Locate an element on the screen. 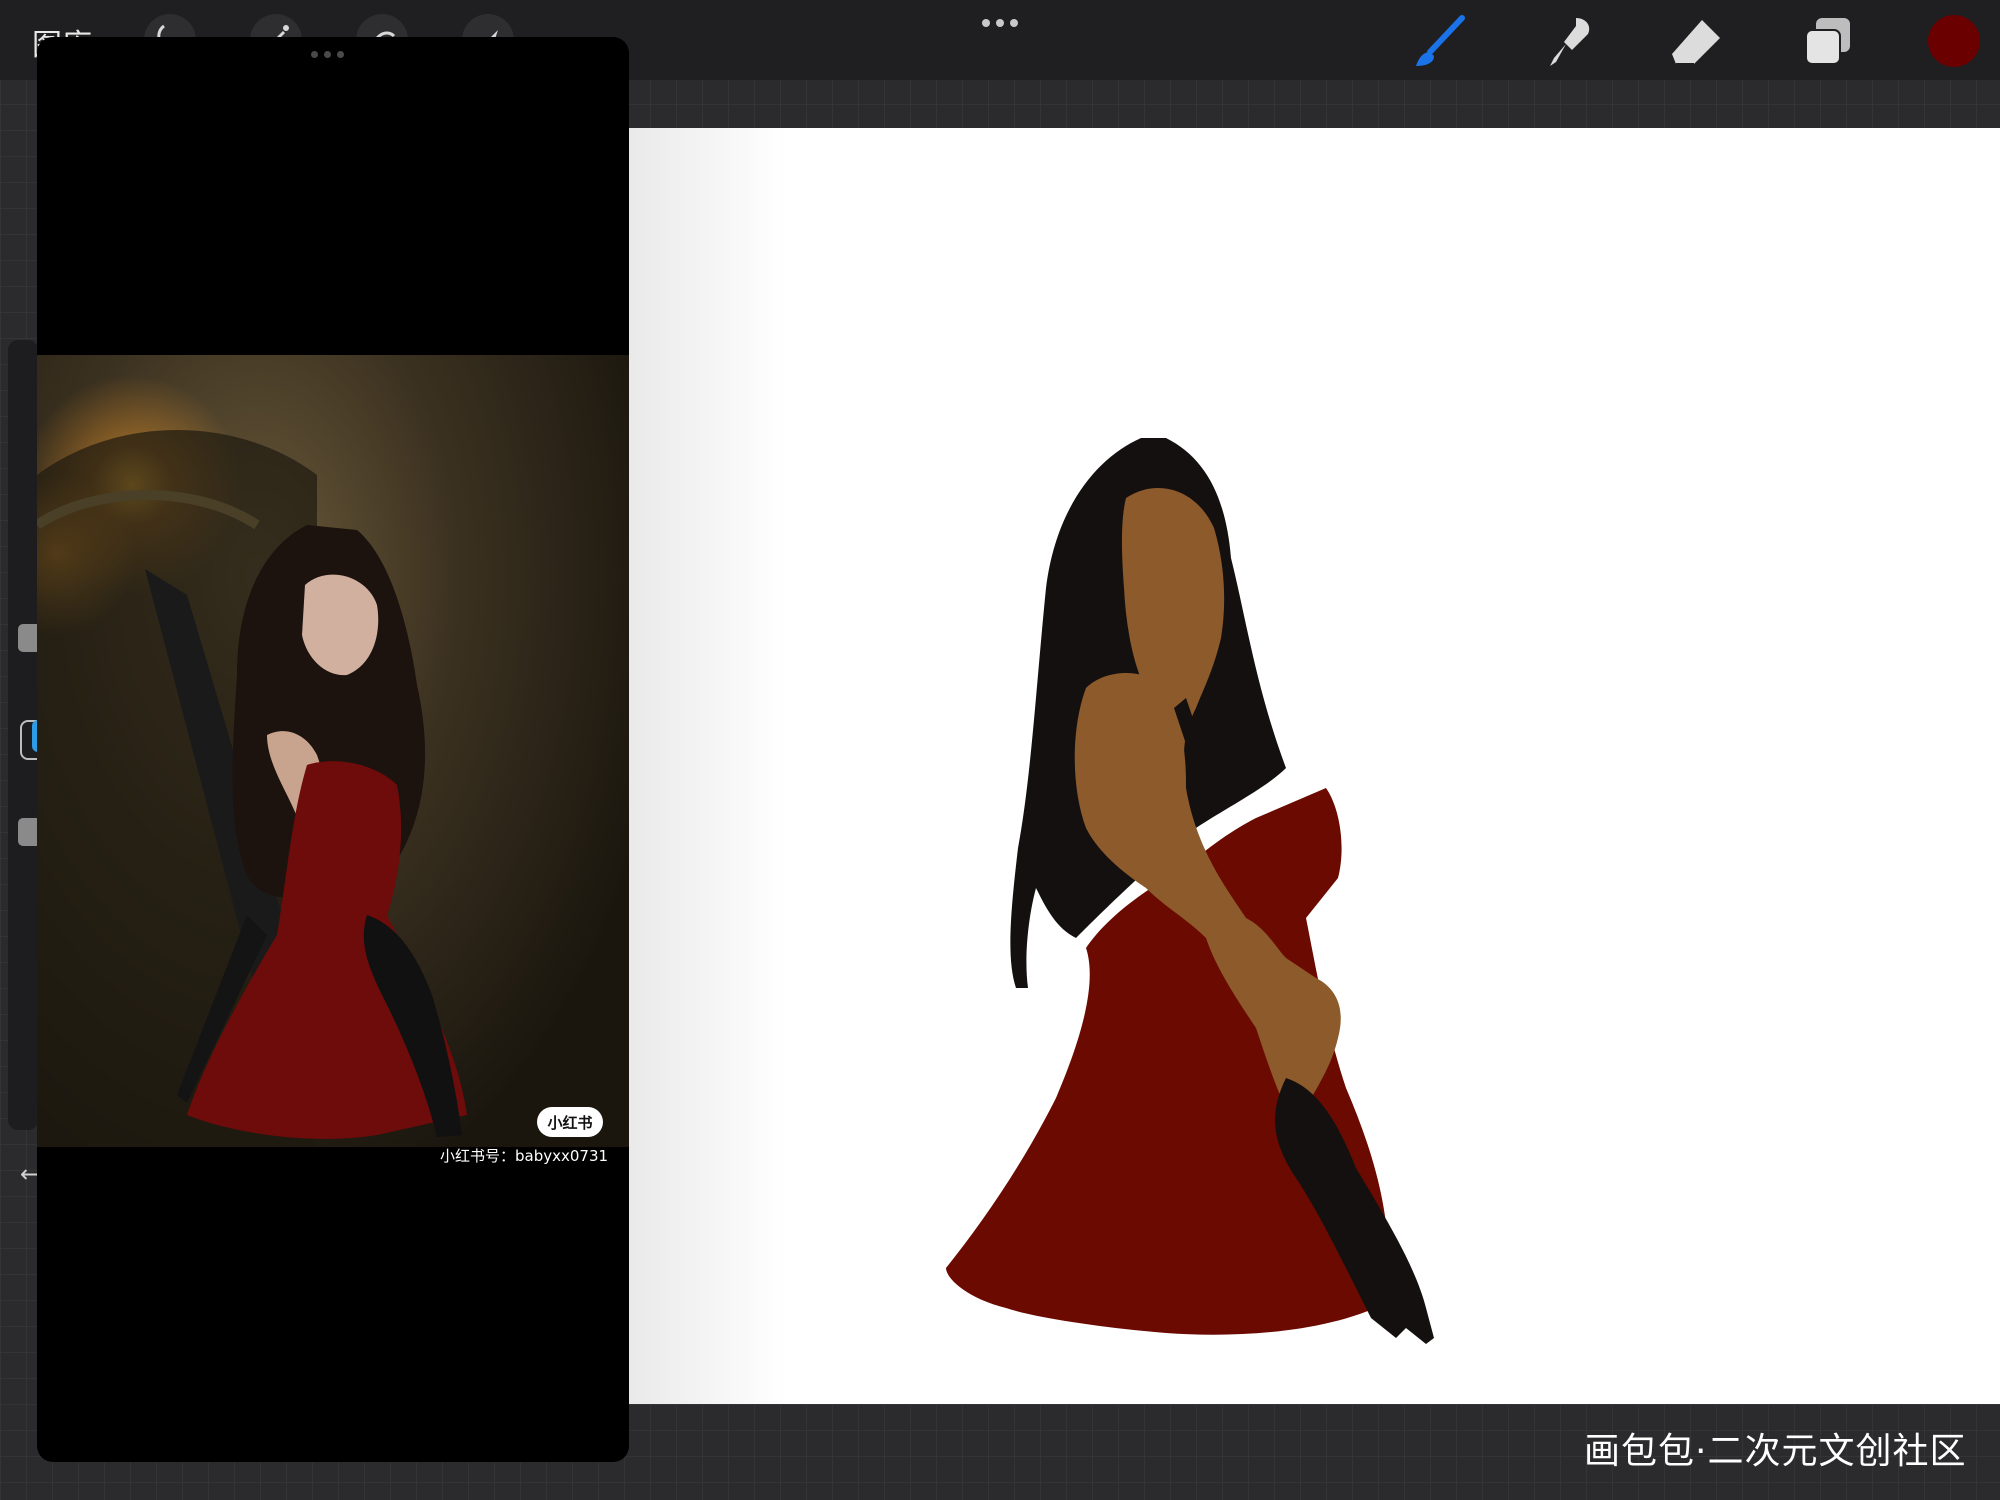 The width and height of the screenshot is (2000, 1500). more-dots-icon is located at coordinates (1000, 23).